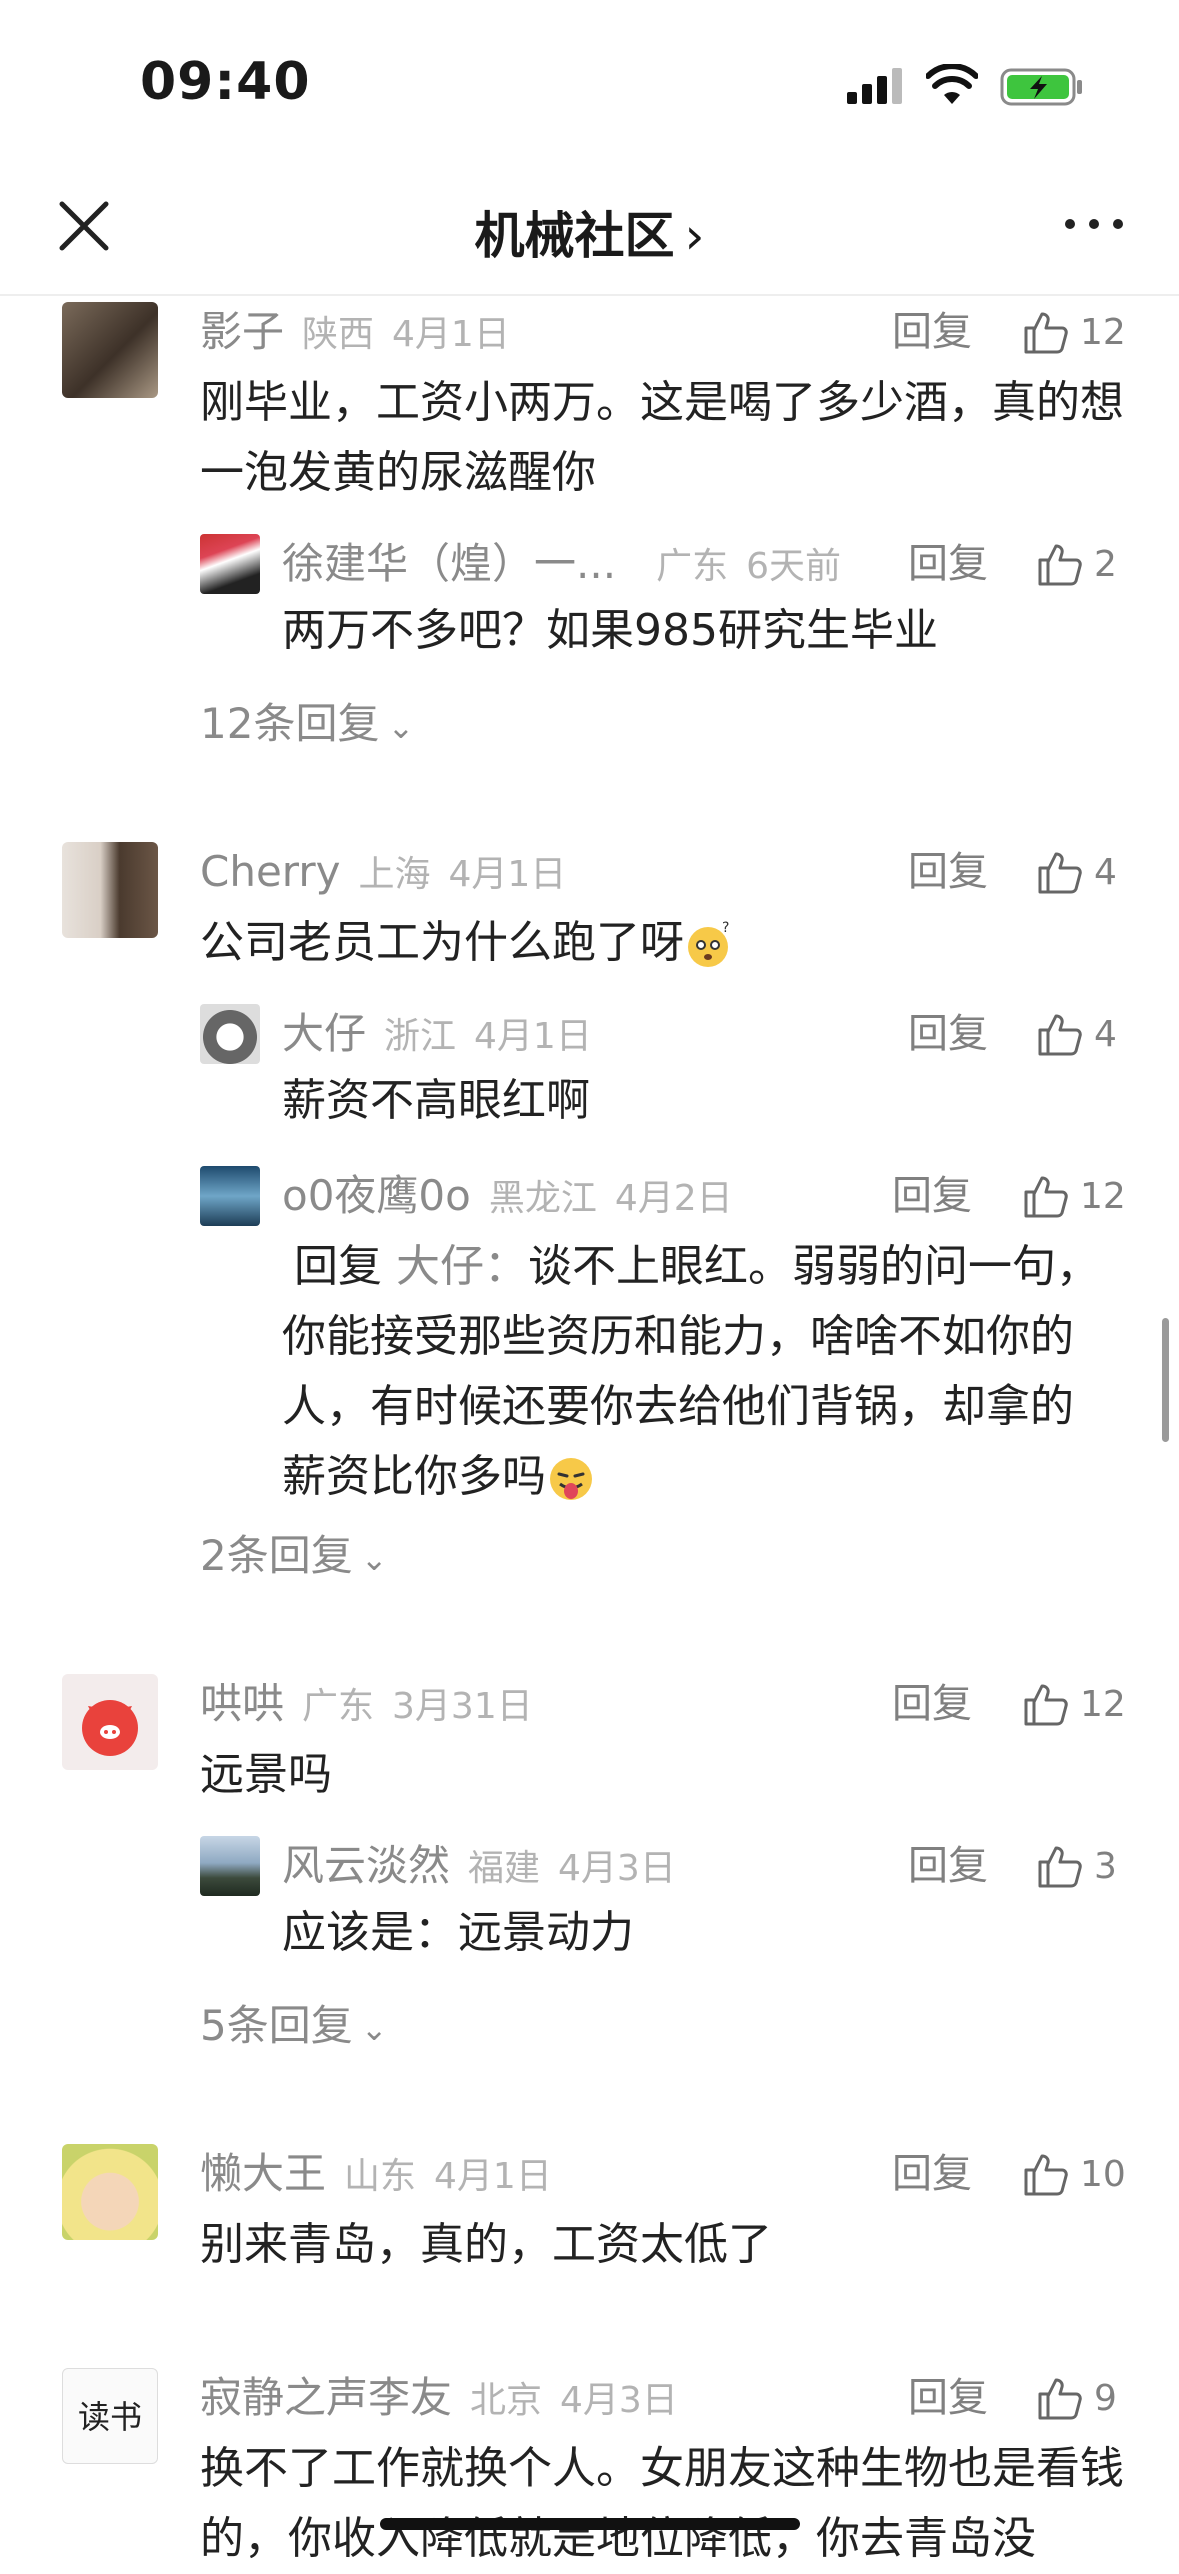 Image resolution: width=1179 pixels, height=2574 pixels. I want to click on comment-meta: Cherry 上海 4月1日, so click(383, 872).